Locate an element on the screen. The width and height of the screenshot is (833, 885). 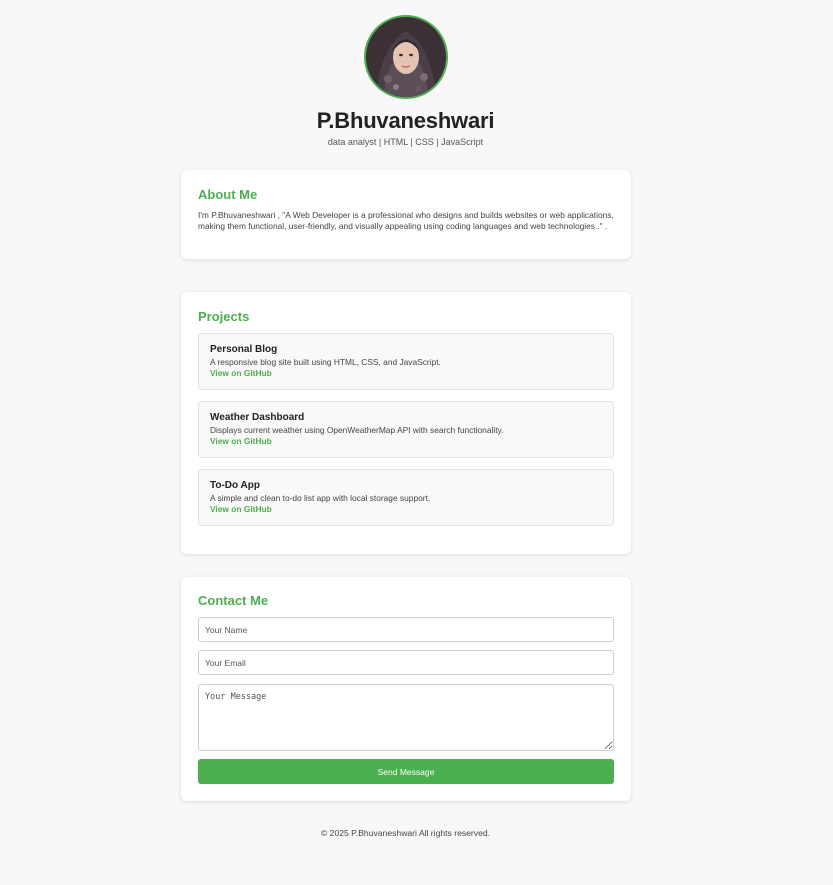
project-title: Personal Blog is located at coordinates (244, 349).